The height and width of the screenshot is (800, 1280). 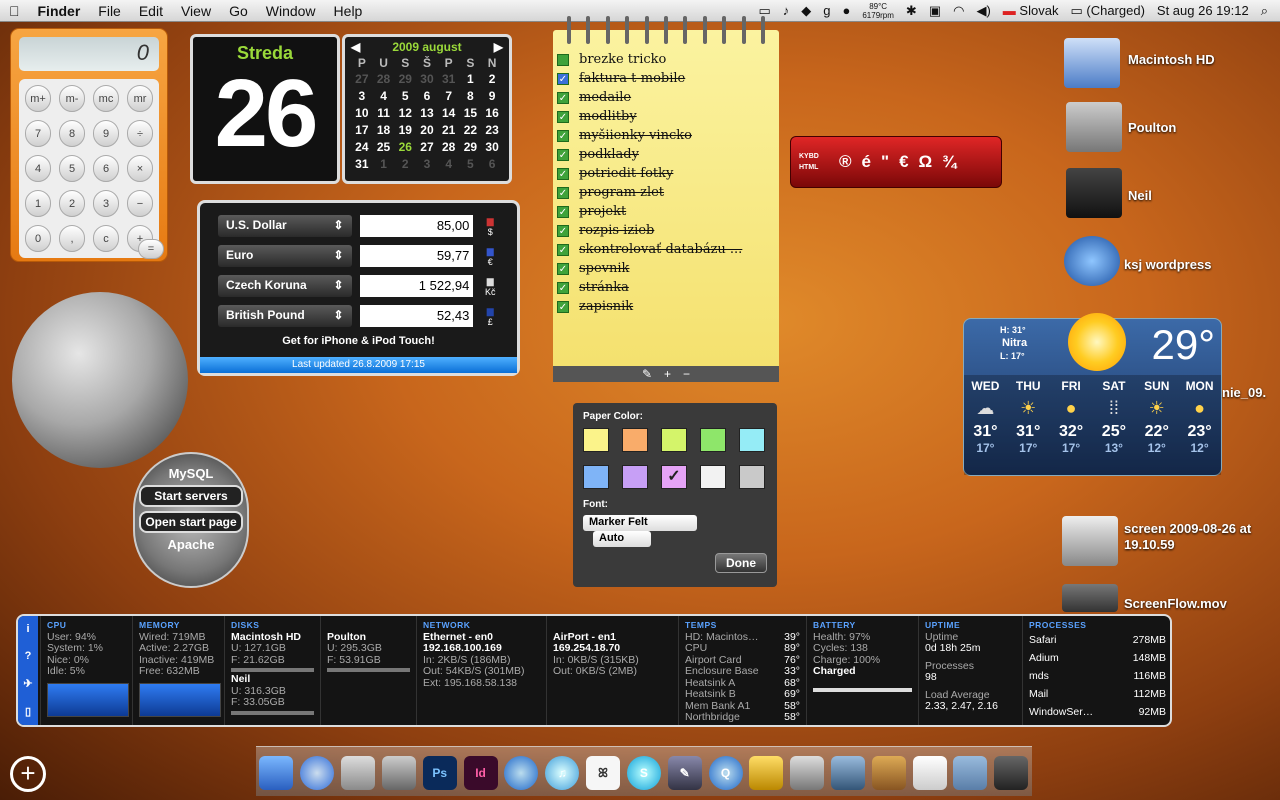 I want to click on itunes-icon: ♫, so click(x=562, y=773).